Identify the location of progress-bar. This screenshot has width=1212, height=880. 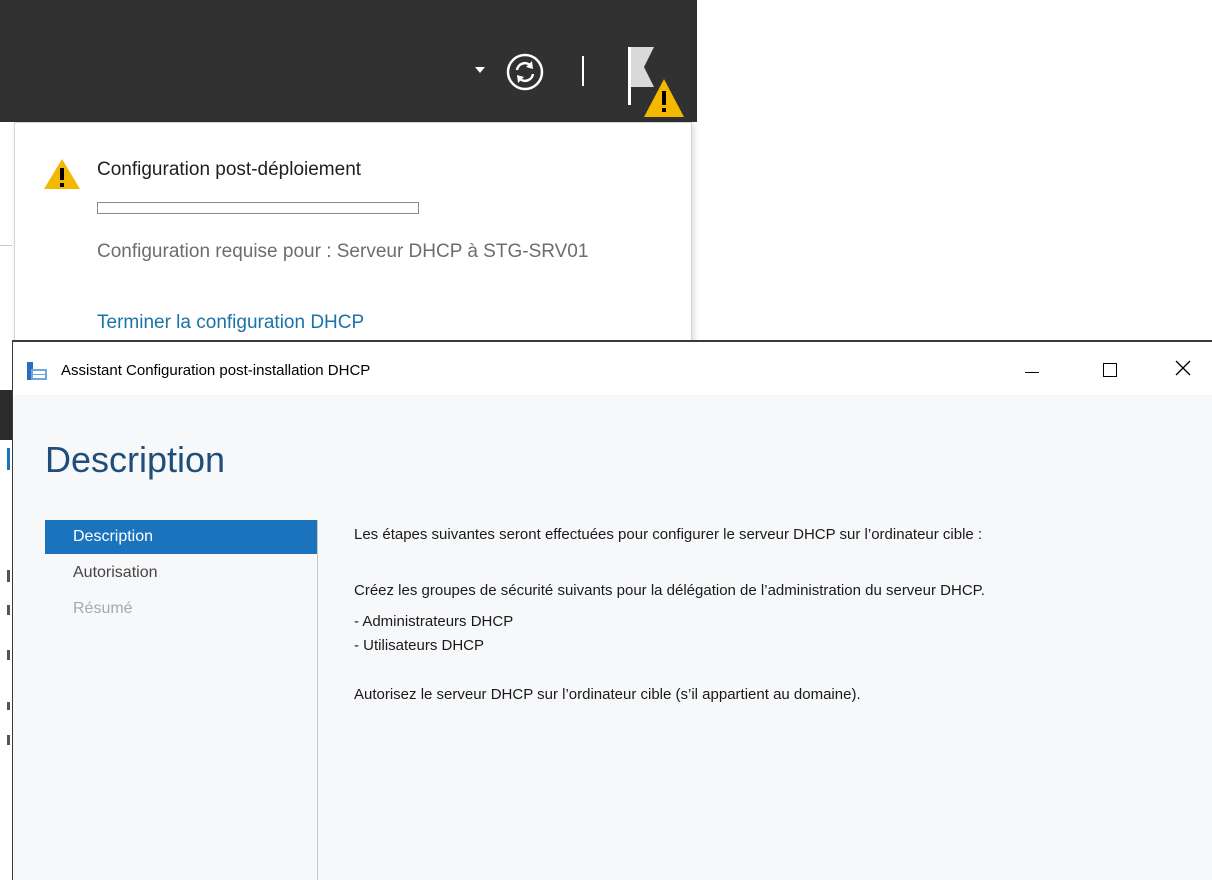
(258, 208).